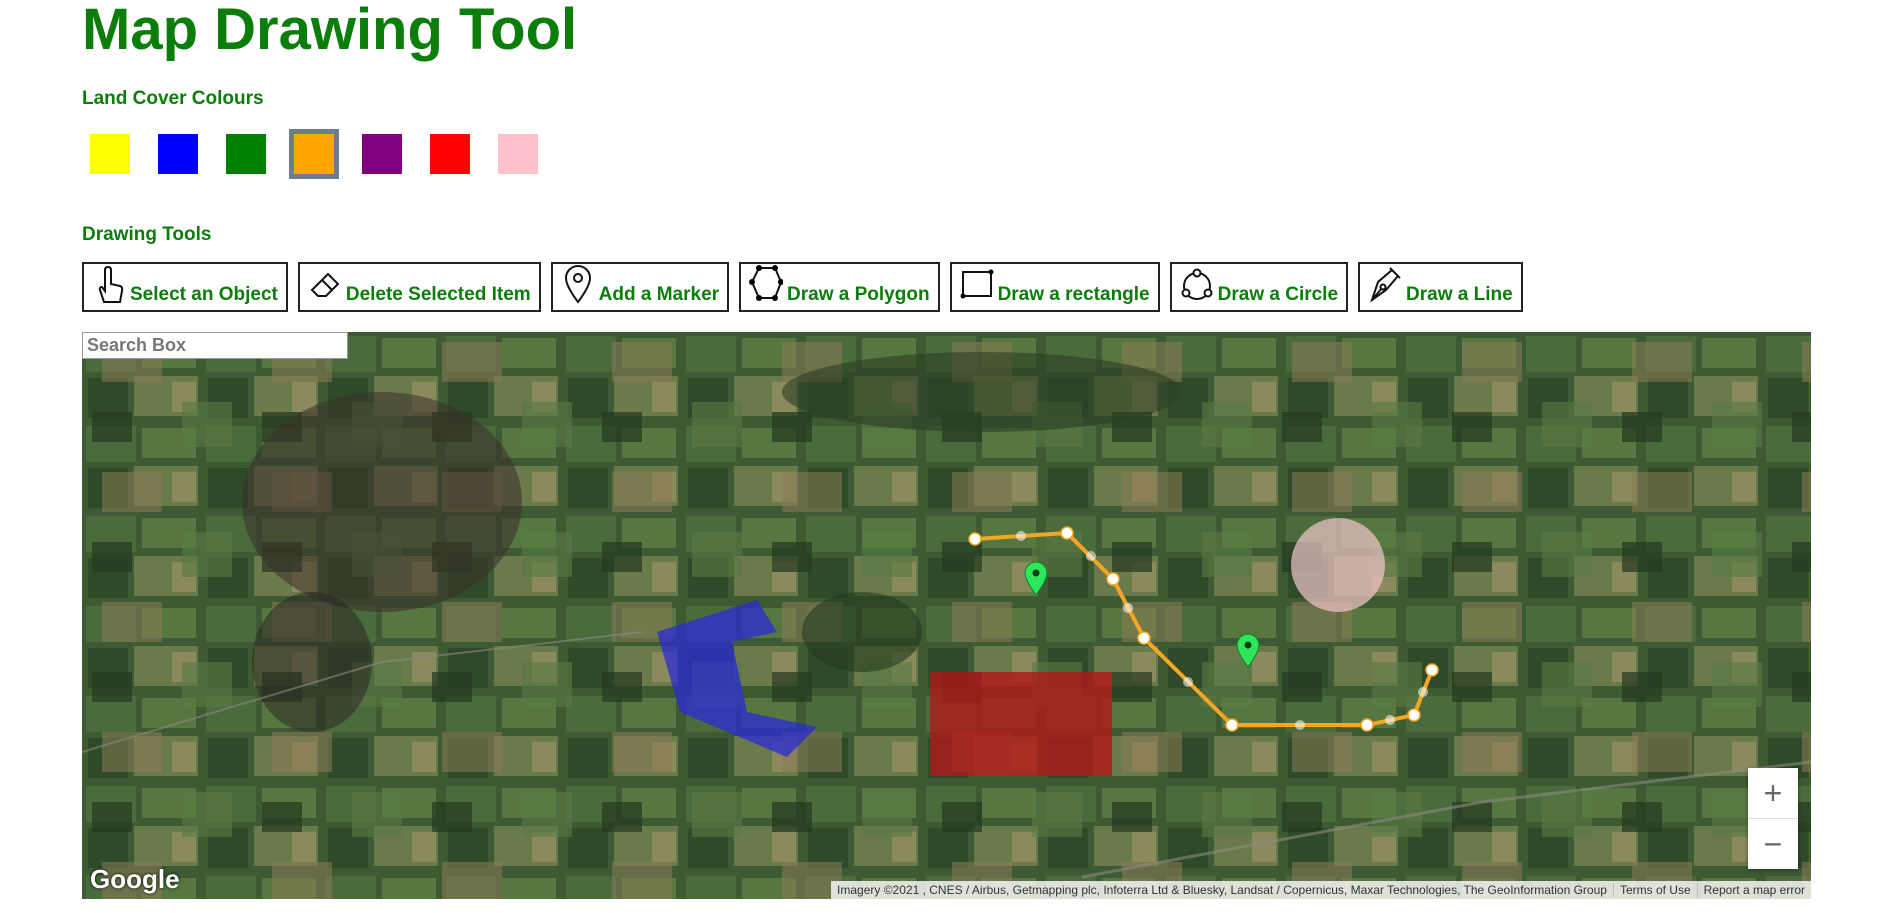 The image size is (1897, 913). Describe the element at coordinates (178, 154) in the screenshot. I see `swatch-blue` at that location.